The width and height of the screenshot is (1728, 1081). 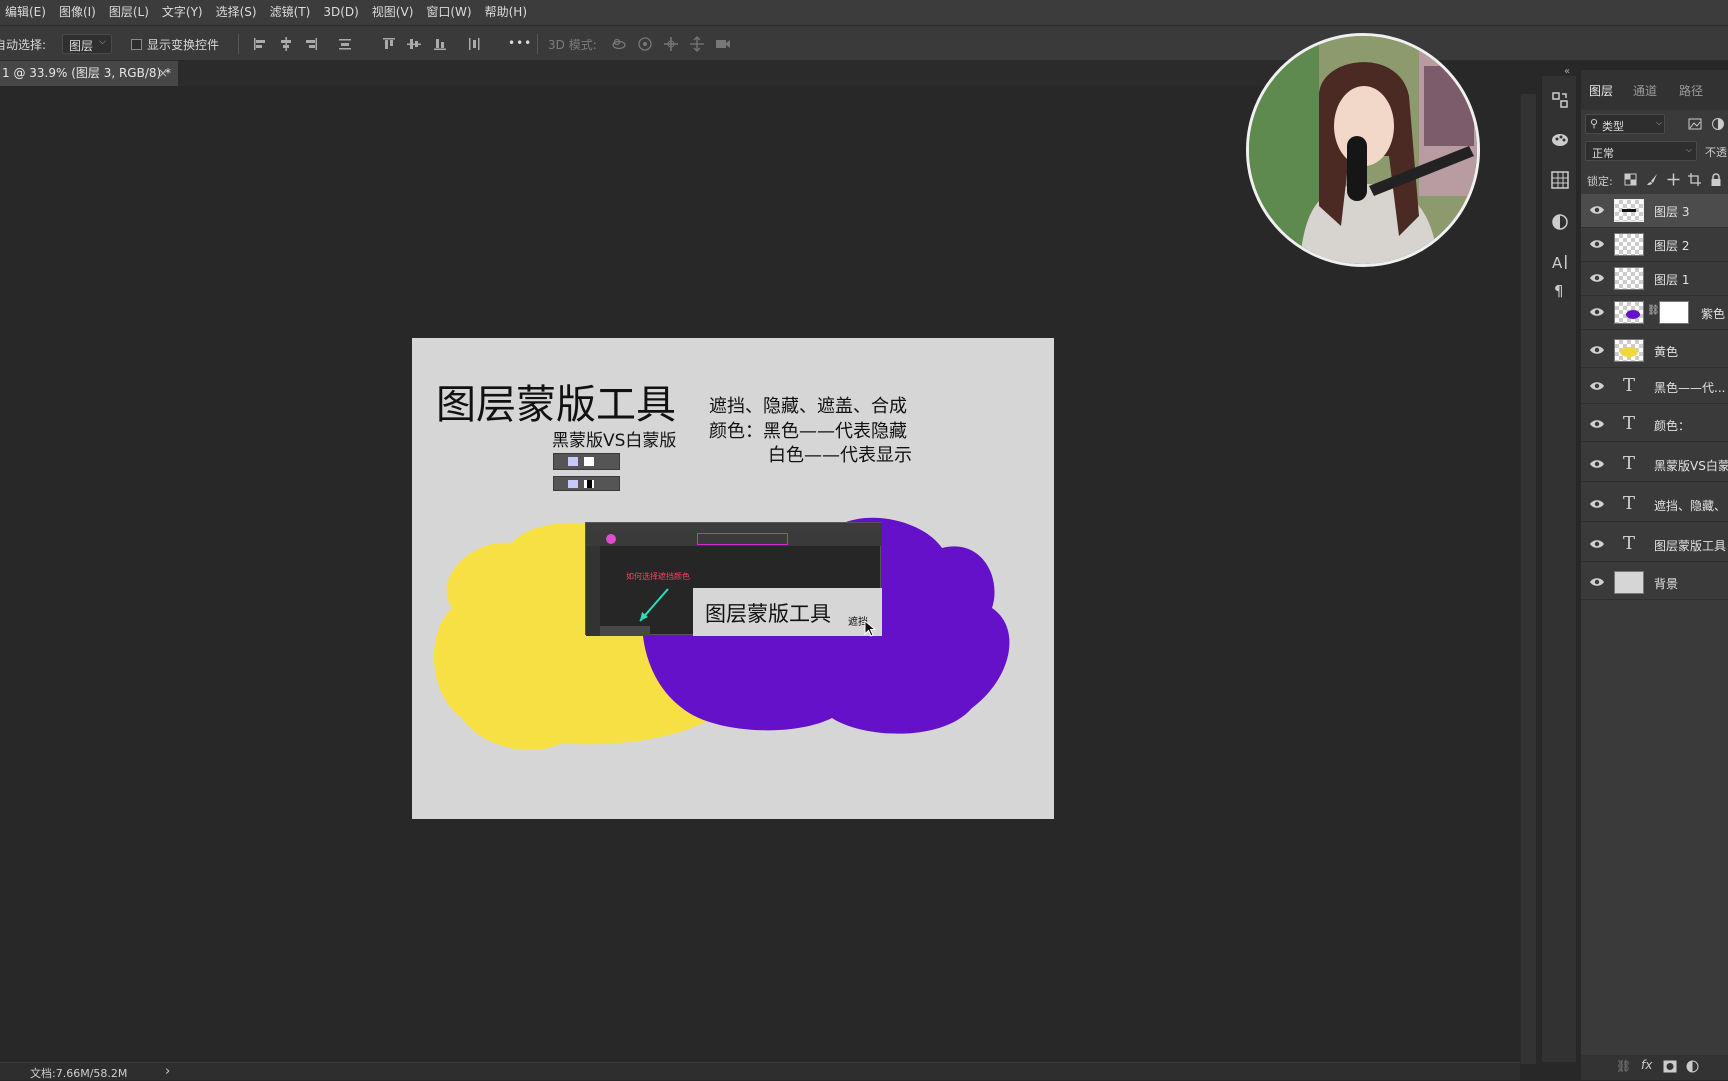 What do you see at coordinates (1695, 124) in the screenshot?
I see `filter-pixel-icon` at bounding box center [1695, 124].